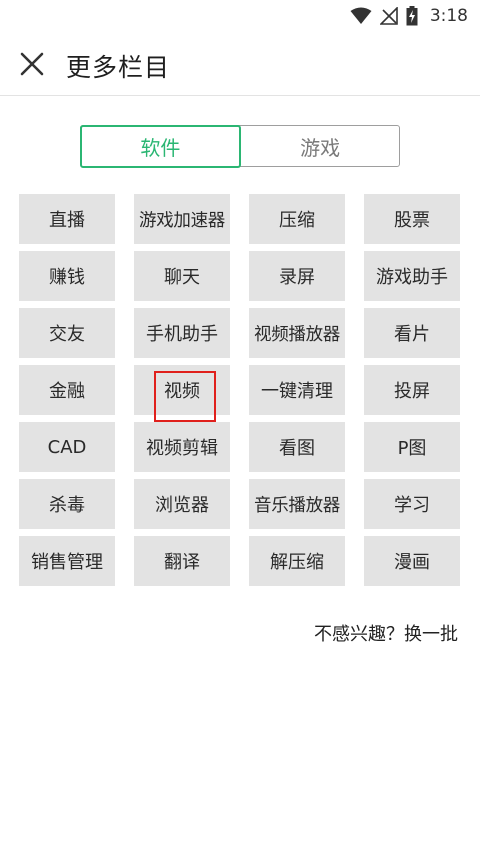 The image size is (480, 853). I want to click on category-item: 音乐播放器, so click(297, 504).